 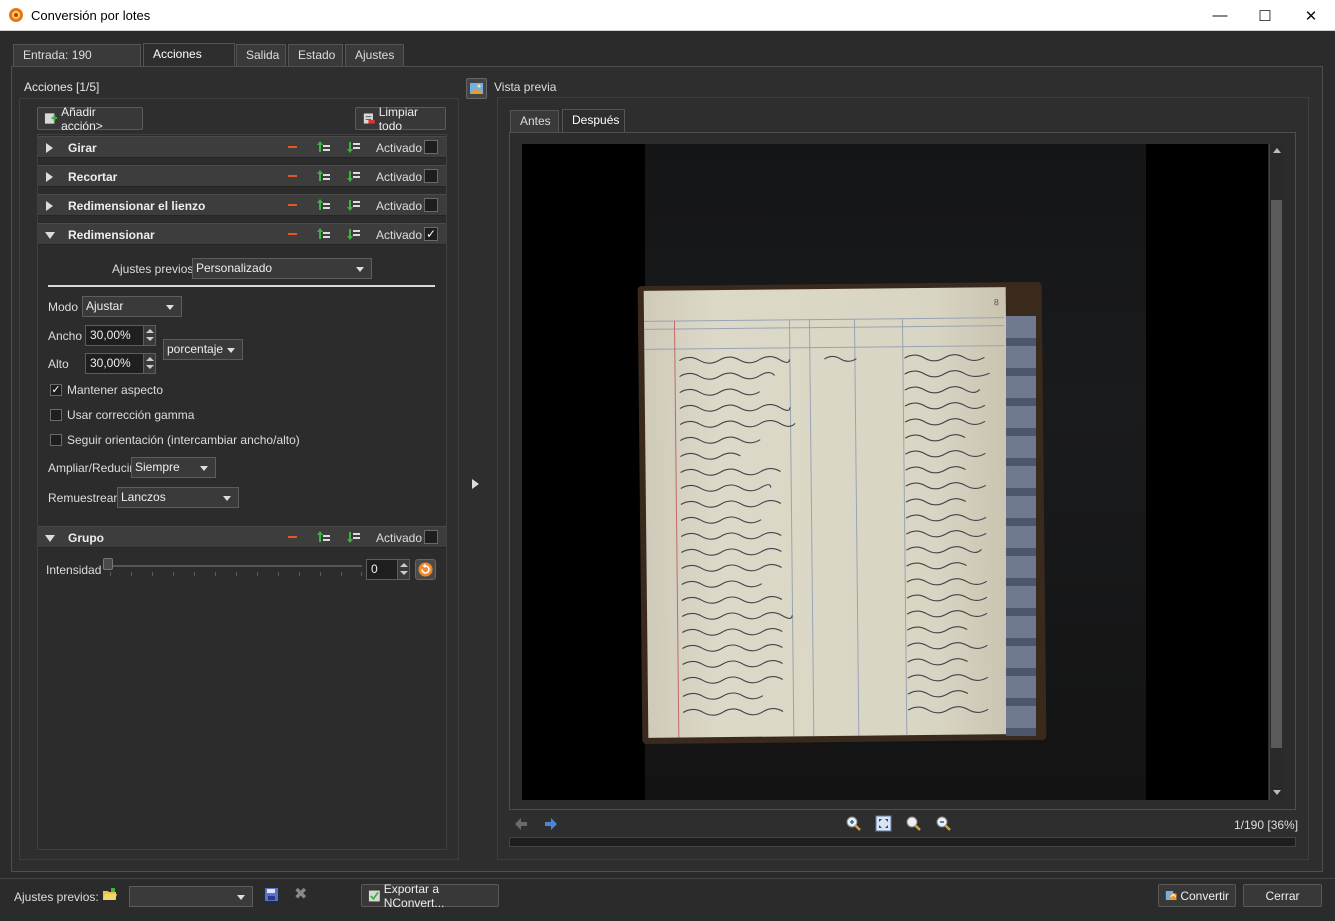 I want to click on add-action-icon, so click(x=51, y=118).